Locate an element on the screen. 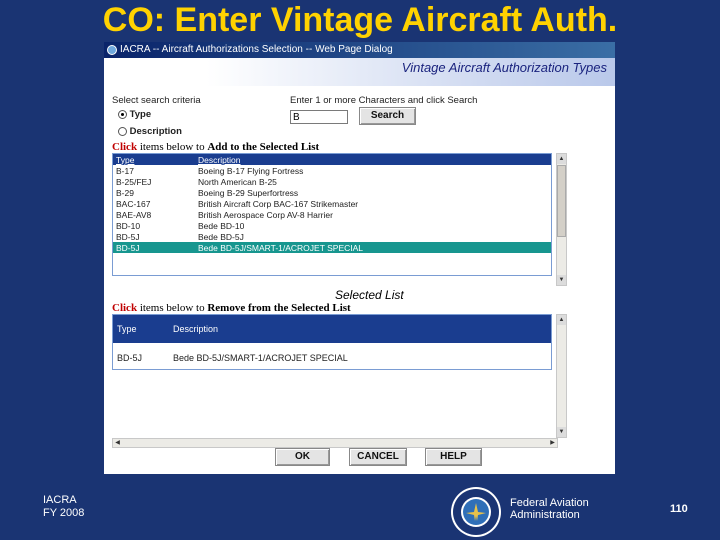  list-item: BD-5J Bede BD-5J is located at coordinates (332, 236).